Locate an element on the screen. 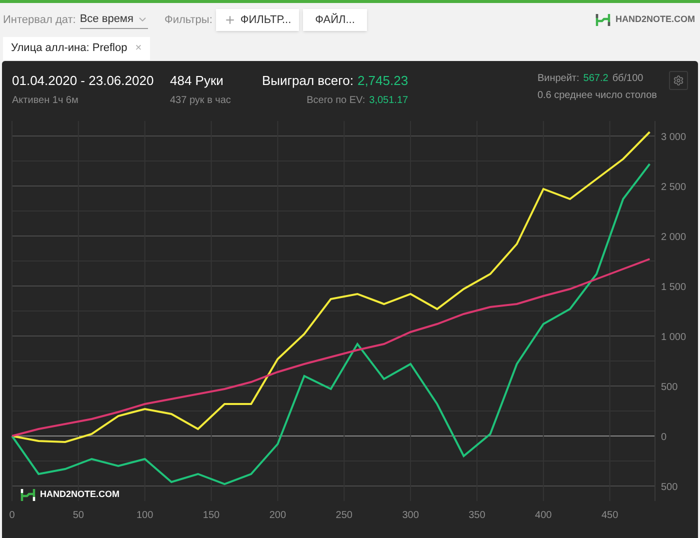 The width and height of the screenshot is (700, 538). winrate-label: Винрейт: is located at coordinates (558, 79).